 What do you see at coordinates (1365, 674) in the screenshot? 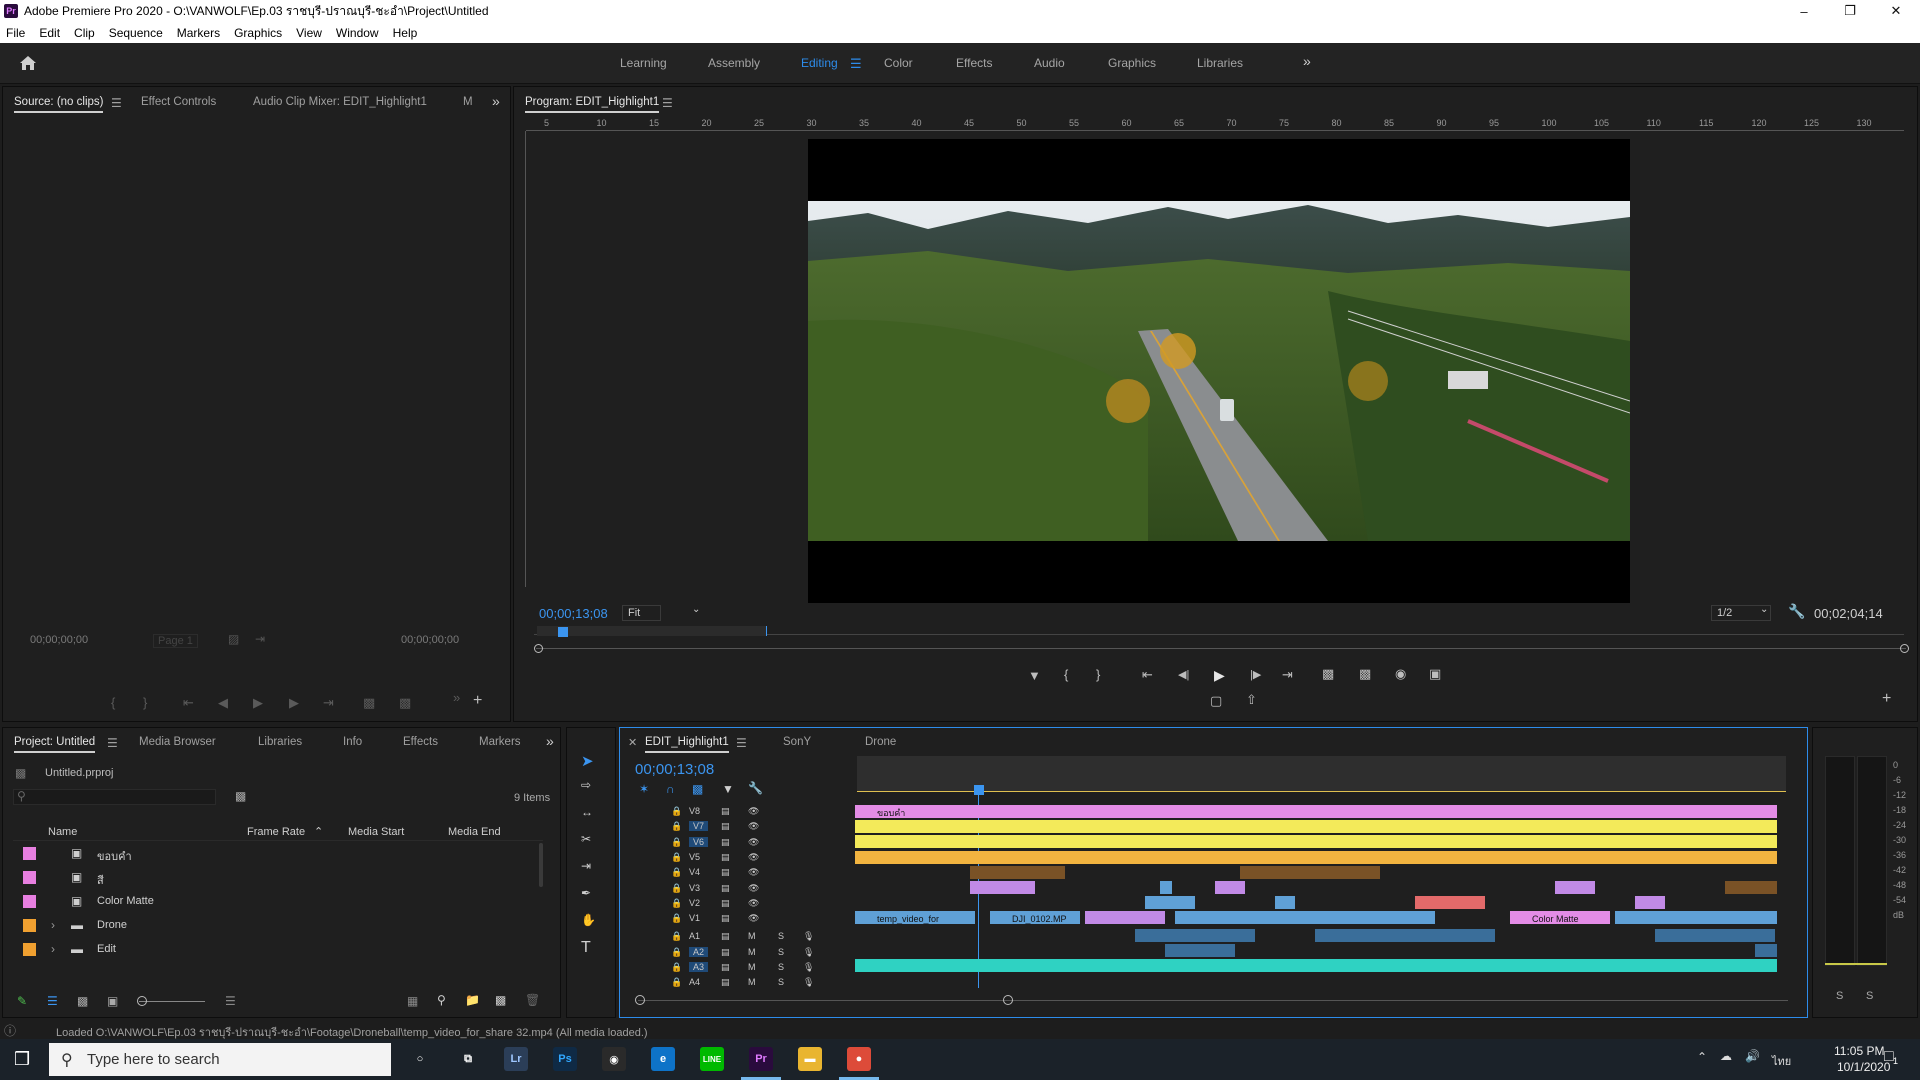
I see `program-extract-icon: ▩` at bounding box center [1365, 674].